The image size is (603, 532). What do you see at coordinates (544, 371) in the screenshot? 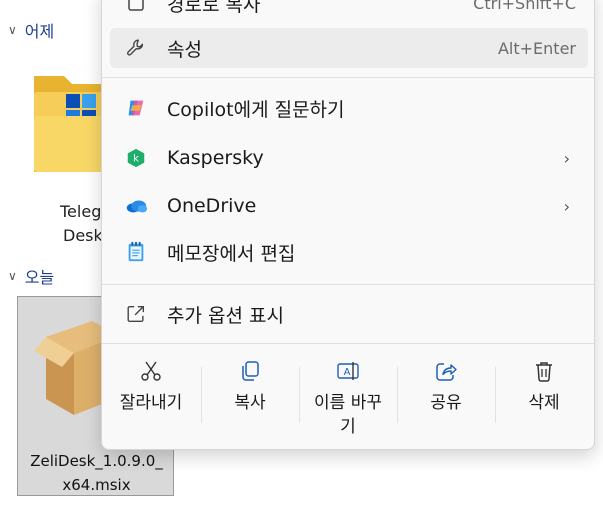
I see `trash-icon` at bounding box center [544, 371].